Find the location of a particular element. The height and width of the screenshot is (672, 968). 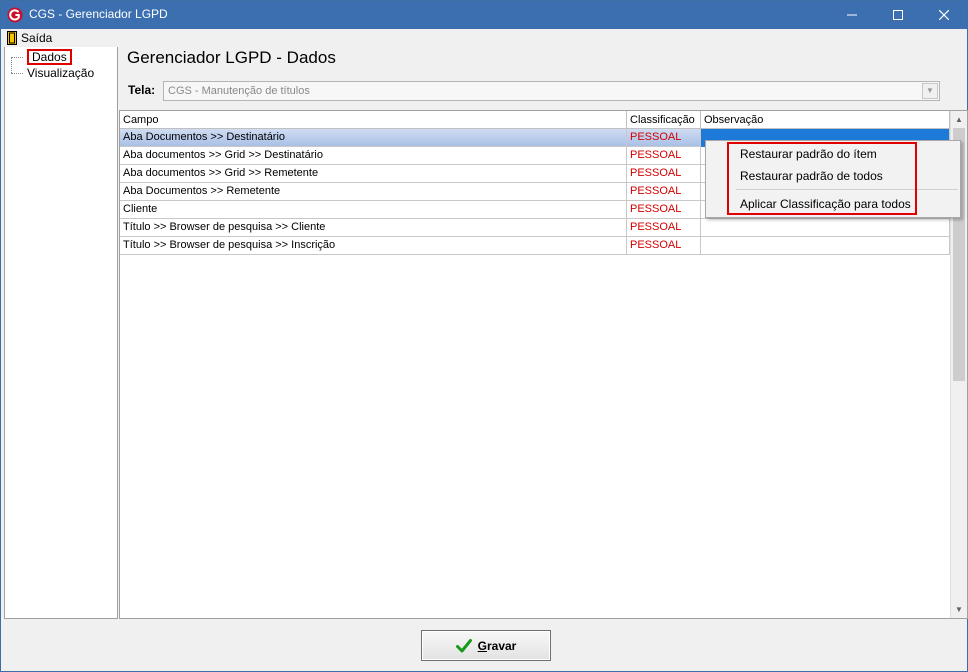

page-title: Gerenciador LGPD - Dados is located at coordinates (231, 57).